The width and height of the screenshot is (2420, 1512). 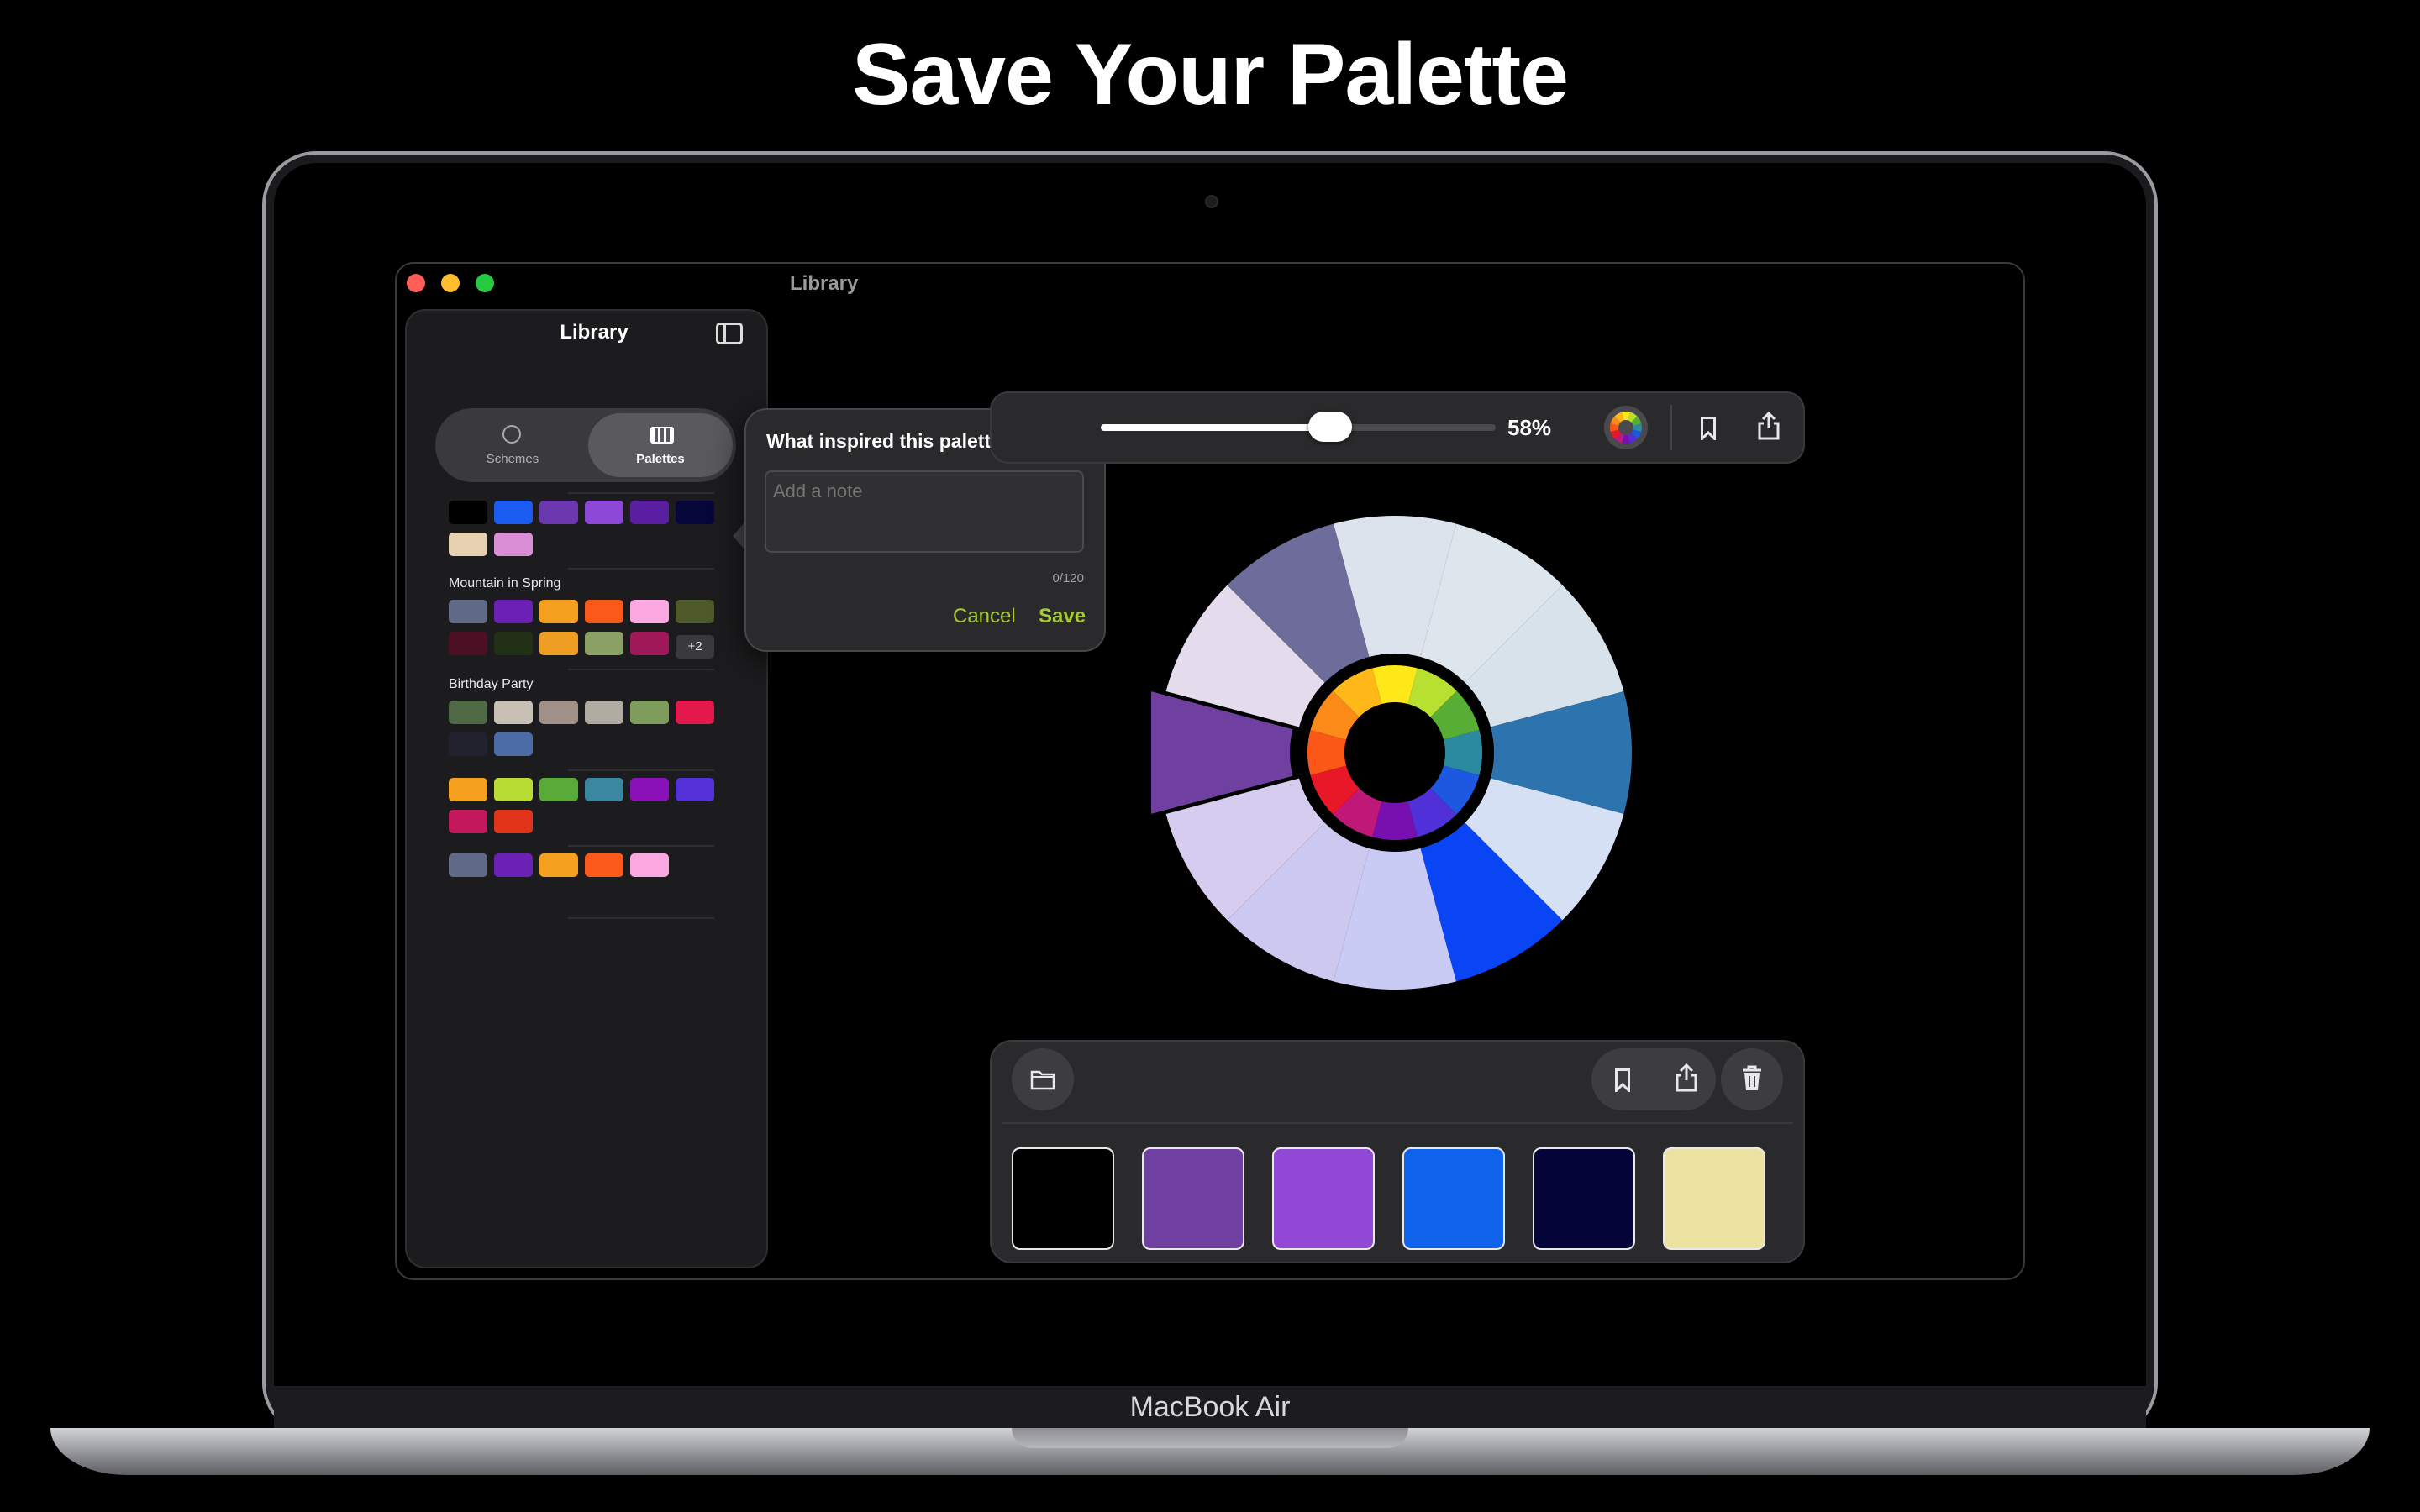 What do you see at coordinates (505, 583) in the screenshot?
I see `palette-group-title: Mountain in Spring` at bounding box center [505, 583].